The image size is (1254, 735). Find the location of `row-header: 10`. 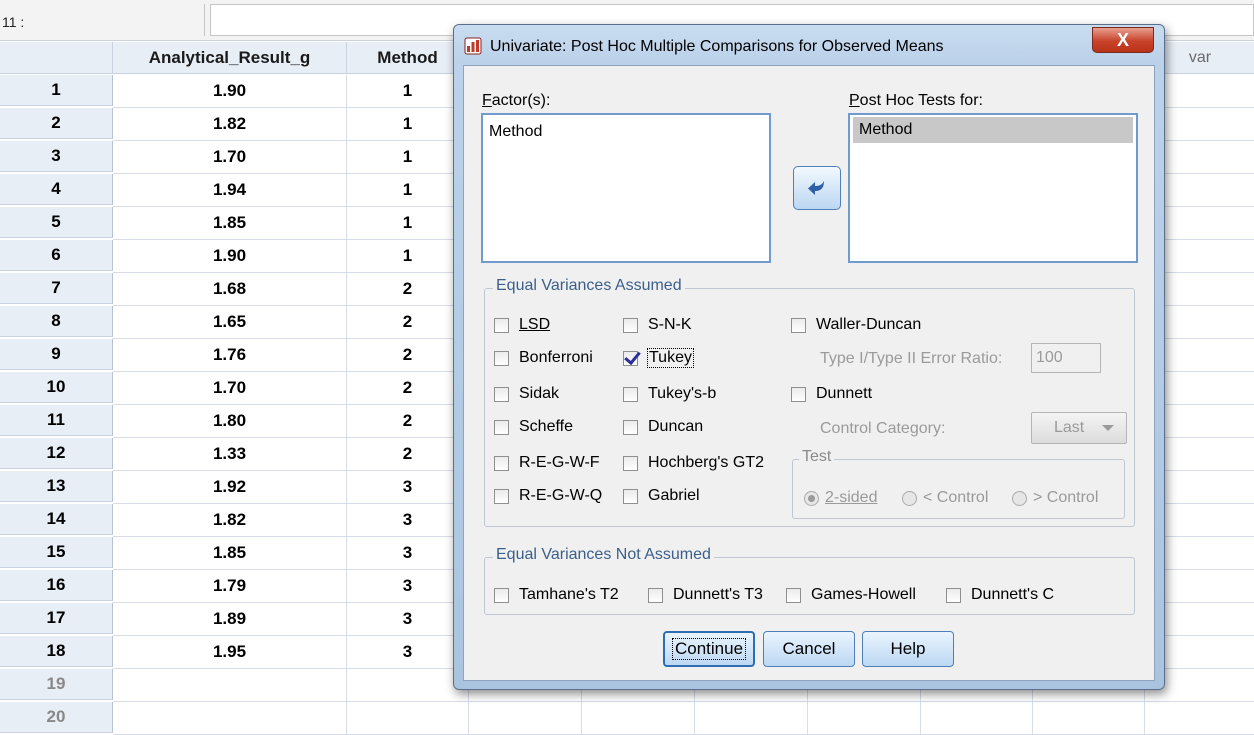

row-header: 10 is located at coordinates (56, 387).